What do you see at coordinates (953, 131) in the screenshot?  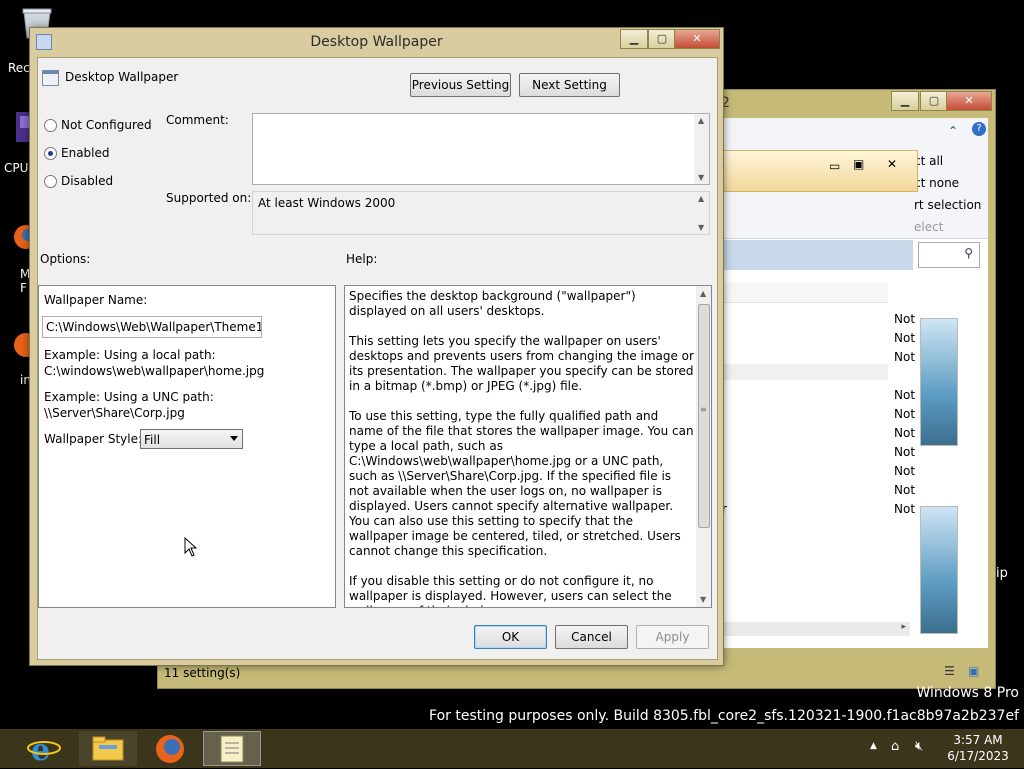 I see `ribbon-up-icon: ⌃` at bounding box center [953, 131].